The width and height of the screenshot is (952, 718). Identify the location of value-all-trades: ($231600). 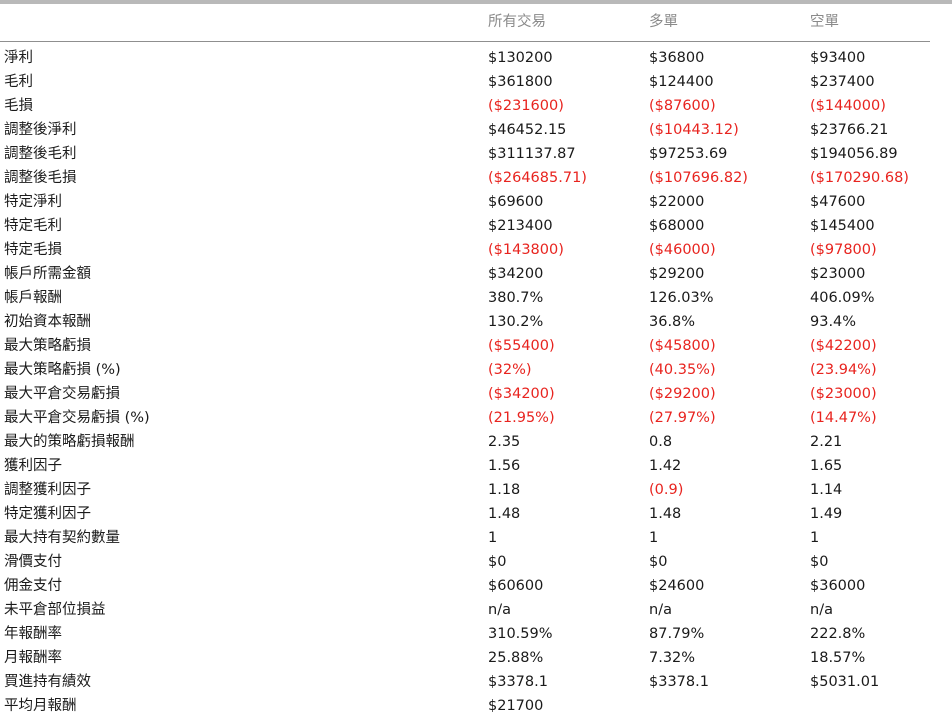
(526, 106).